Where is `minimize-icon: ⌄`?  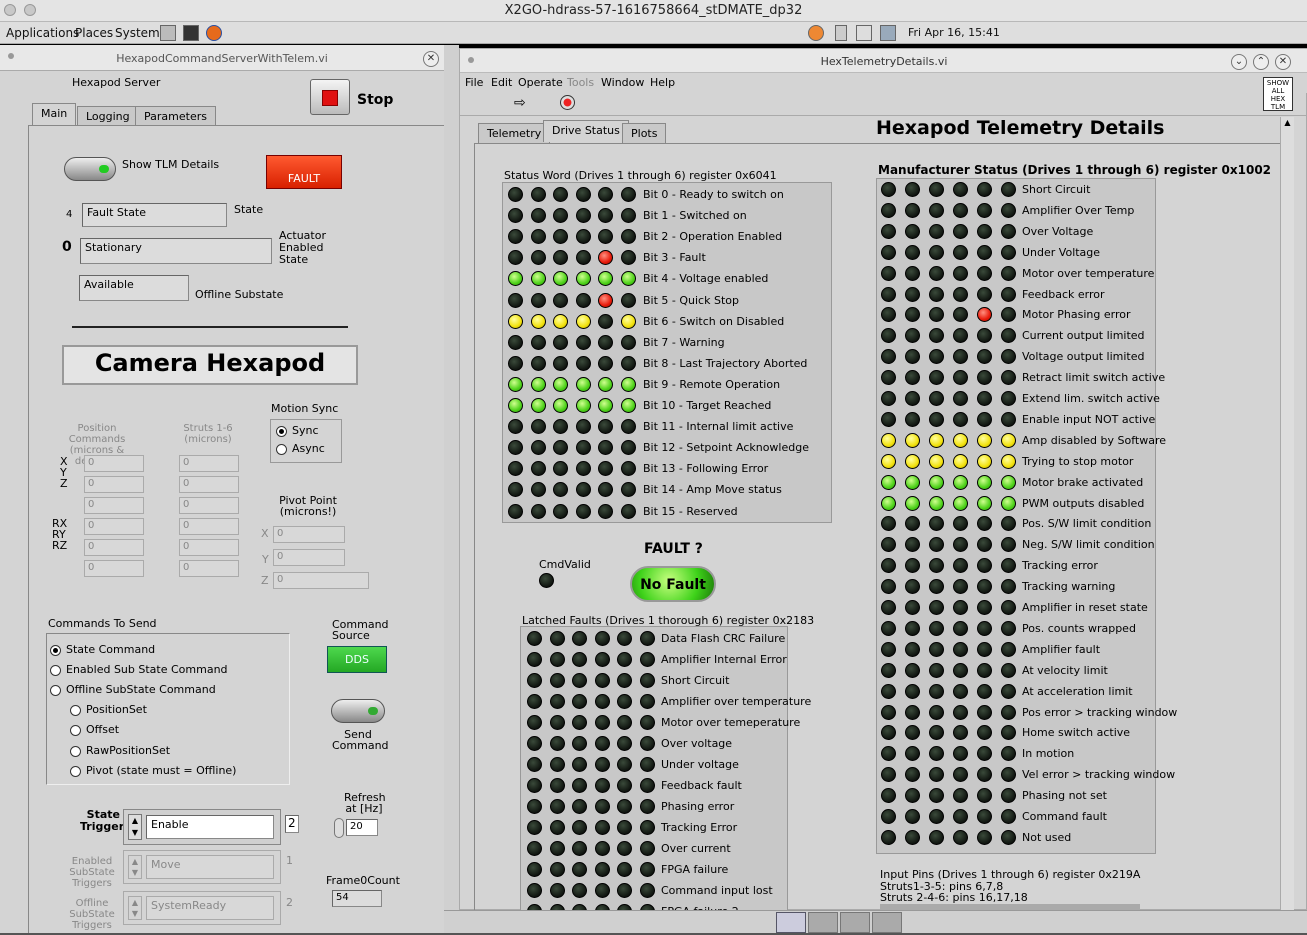
minimize-icon: ⌄ is located at coordinates (1239, 62).